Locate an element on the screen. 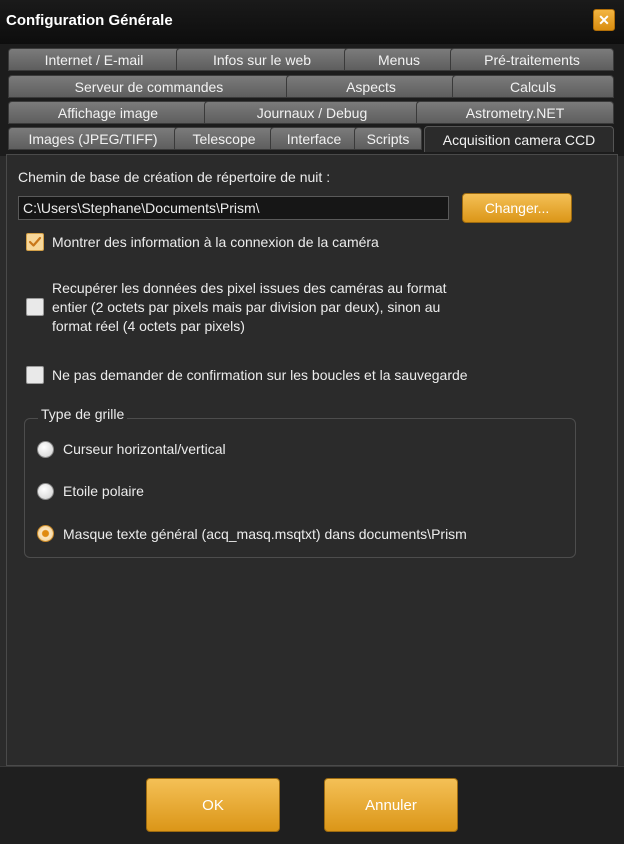 This screenshot has height=844, width=624. label-line: format réel (4 octets par pixels) is located at coordinates (148, 326).